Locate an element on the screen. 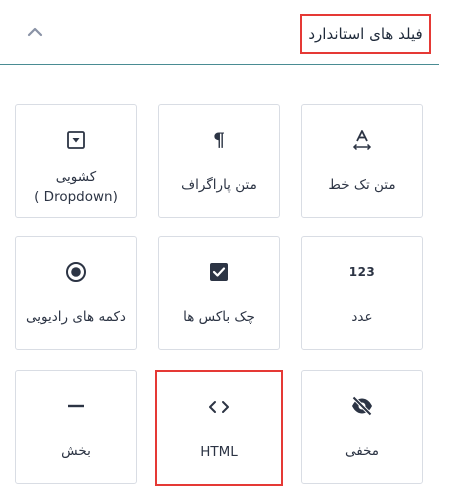 This screenshot has width=450, height=501. header-divider is located at coordinates (219, 64).